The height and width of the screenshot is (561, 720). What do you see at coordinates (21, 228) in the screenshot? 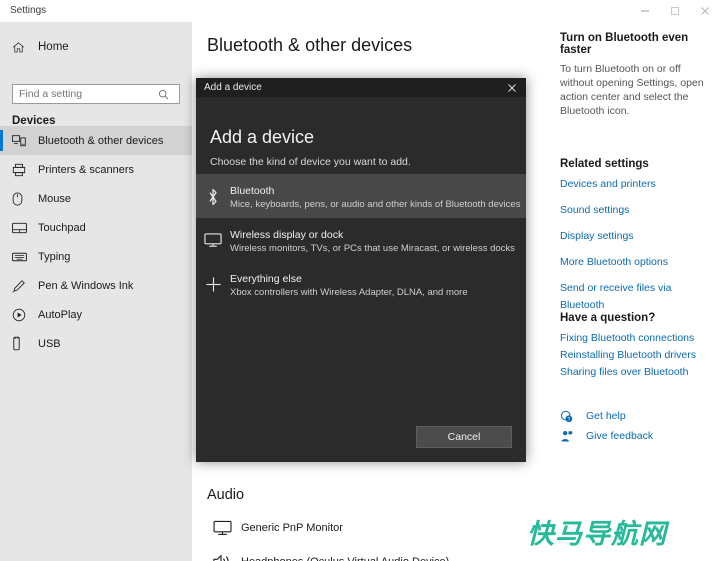
I see `touchpad-icon` at bounding box center [21, 228].